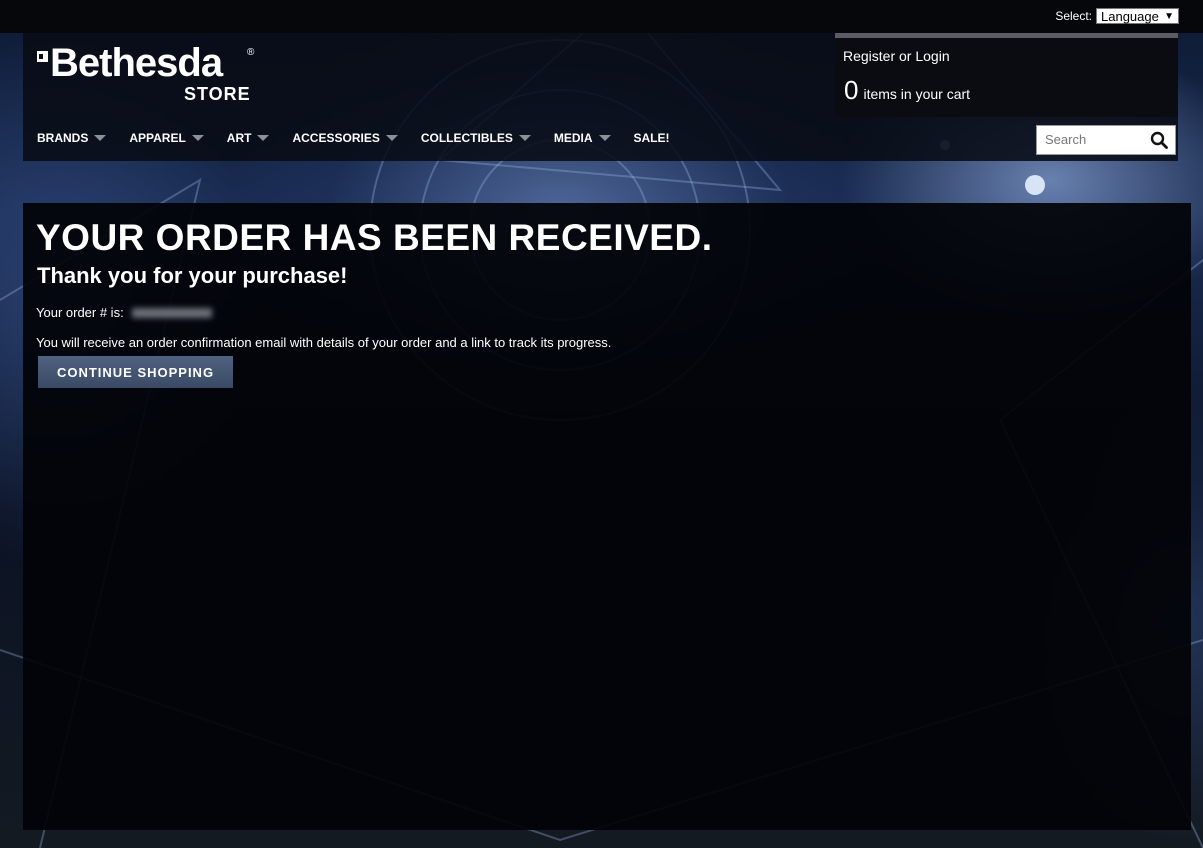 The image size is (1203, 848). Describe the element at coordinates (157, 138) in the screenshot. I see `nav-label: APPAREL` at that location.